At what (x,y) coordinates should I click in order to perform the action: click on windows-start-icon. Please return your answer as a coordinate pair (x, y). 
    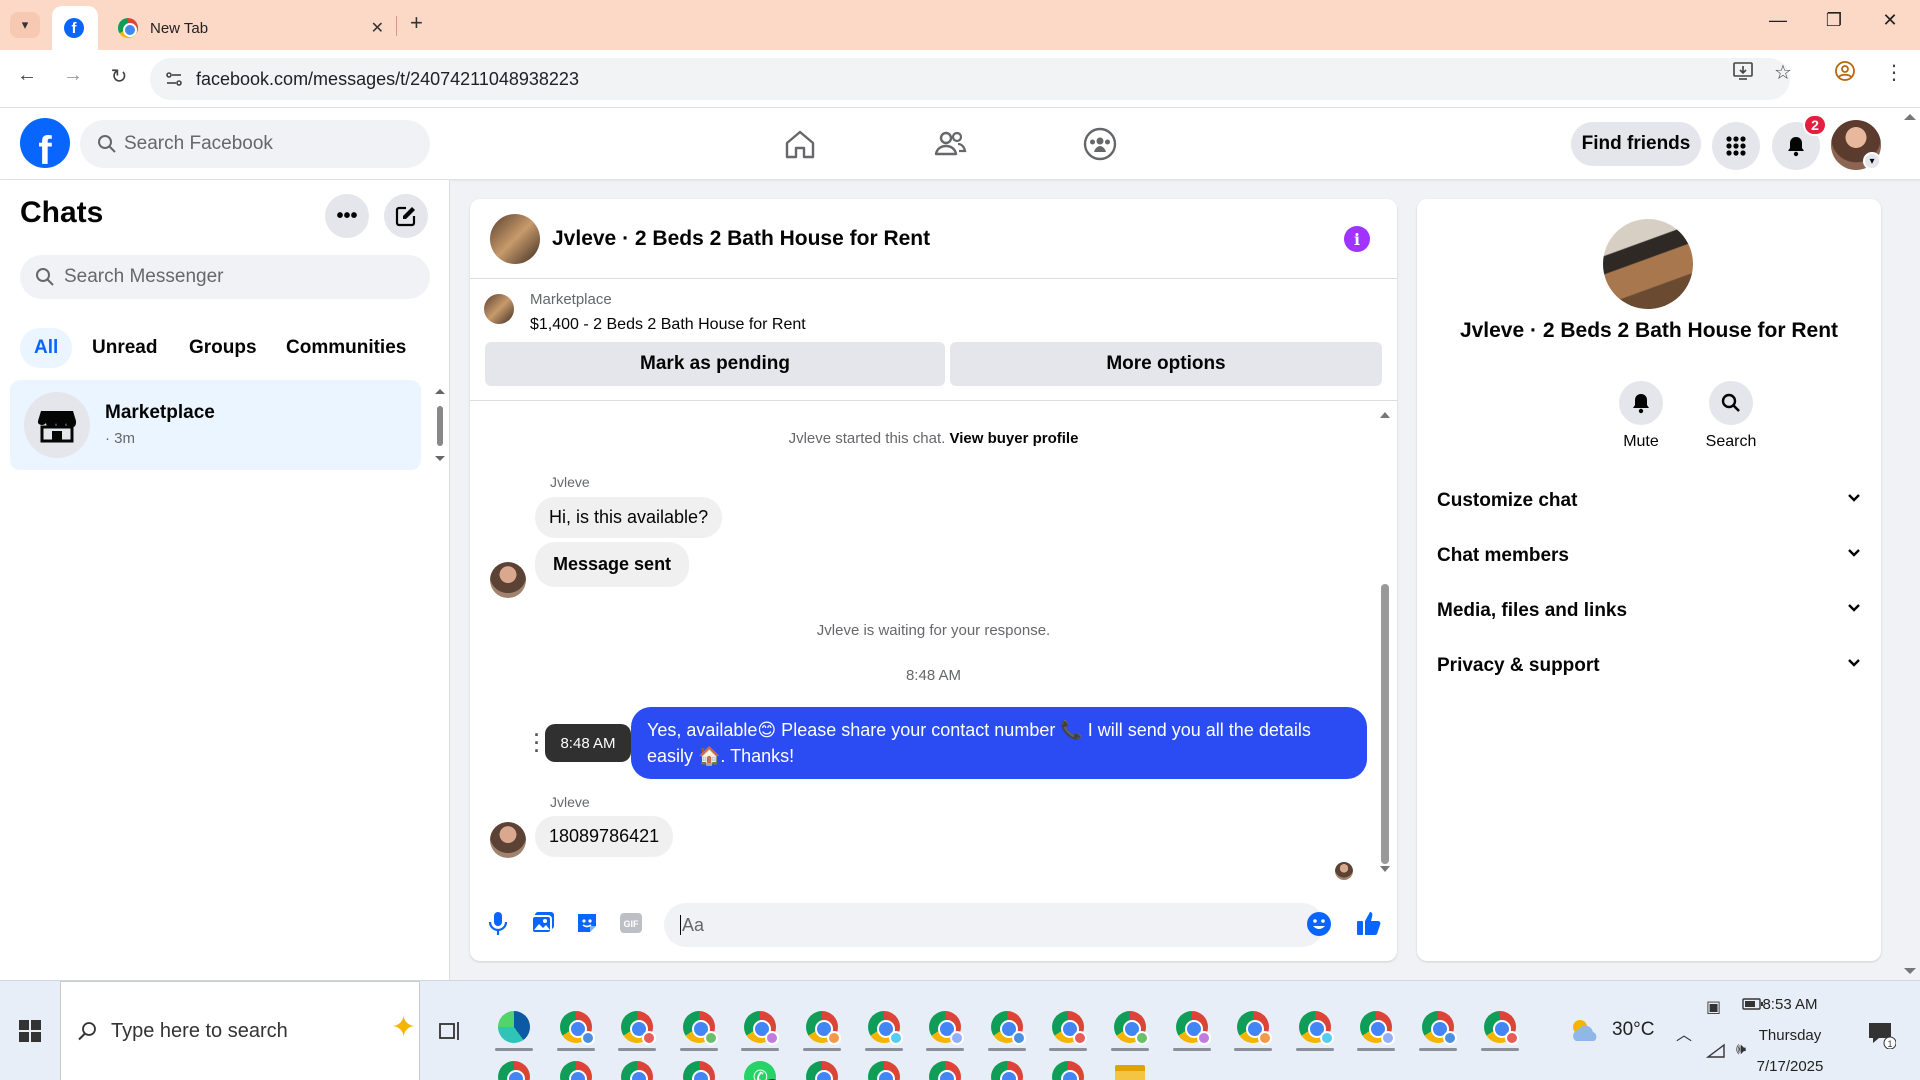
    Looking at the image, I should click on (30, 1033).